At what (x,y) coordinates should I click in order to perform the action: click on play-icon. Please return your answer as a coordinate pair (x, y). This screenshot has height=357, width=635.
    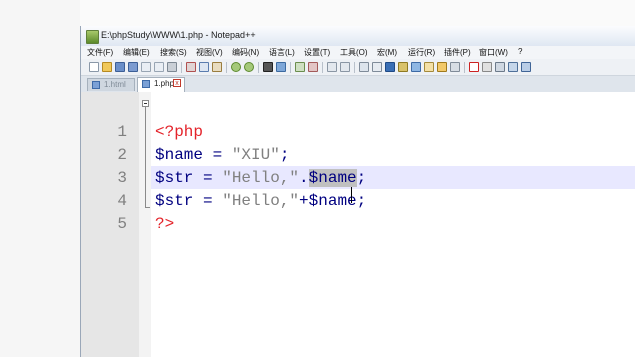
    Looking at the image, I should click on (500, 67).